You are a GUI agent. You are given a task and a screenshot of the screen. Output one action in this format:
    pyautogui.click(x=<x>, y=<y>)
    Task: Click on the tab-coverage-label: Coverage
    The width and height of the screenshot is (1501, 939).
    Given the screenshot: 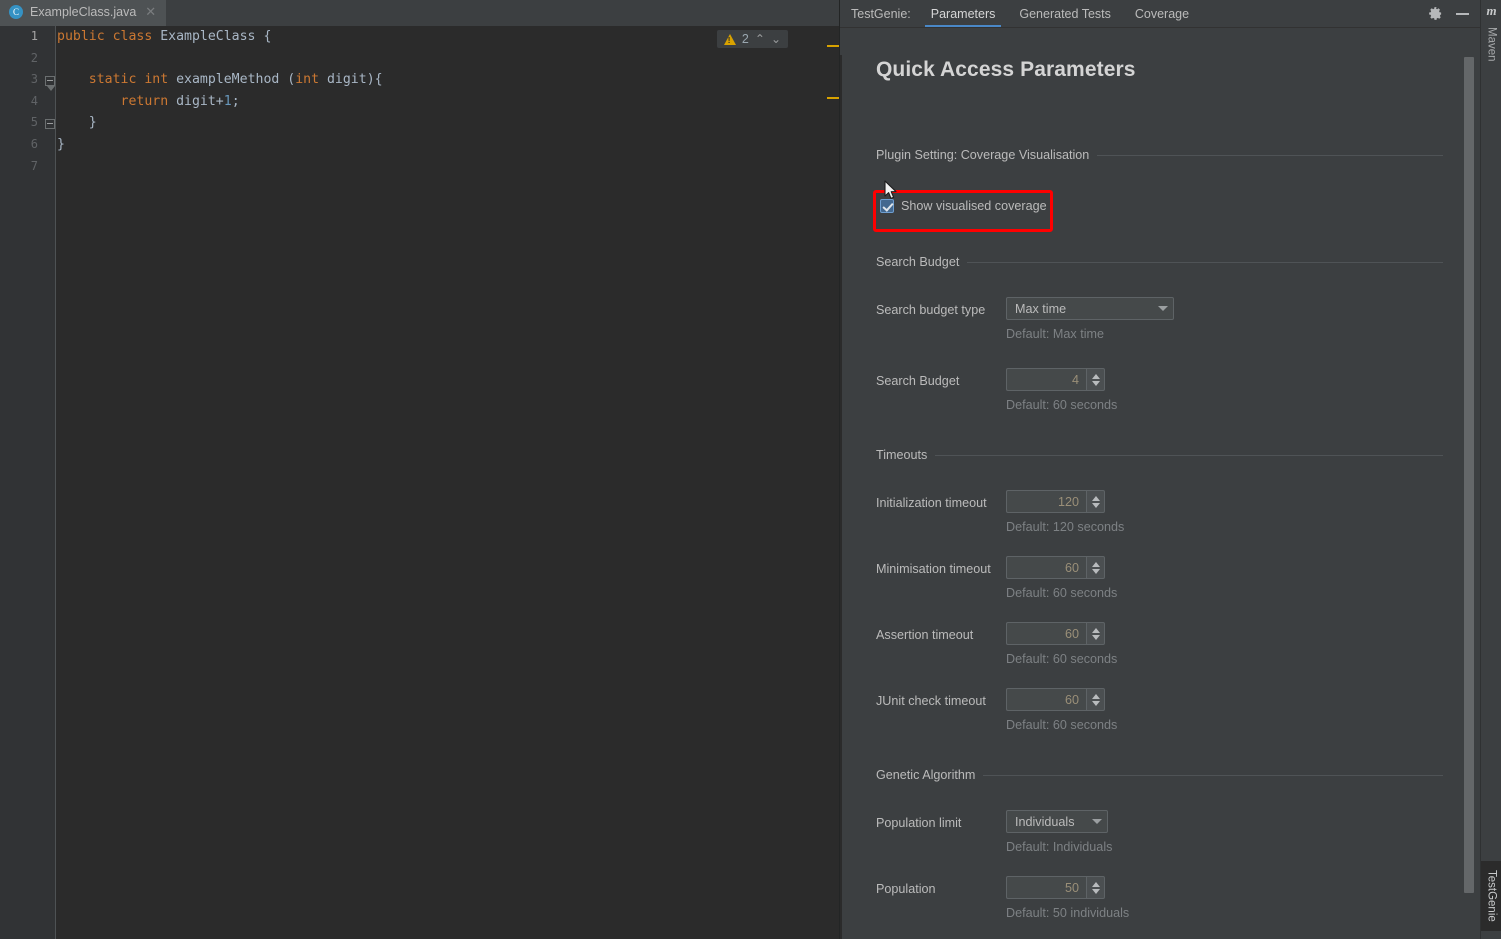 What is the action you would take?
    pyautogui.click(x=1162, y=13)
    